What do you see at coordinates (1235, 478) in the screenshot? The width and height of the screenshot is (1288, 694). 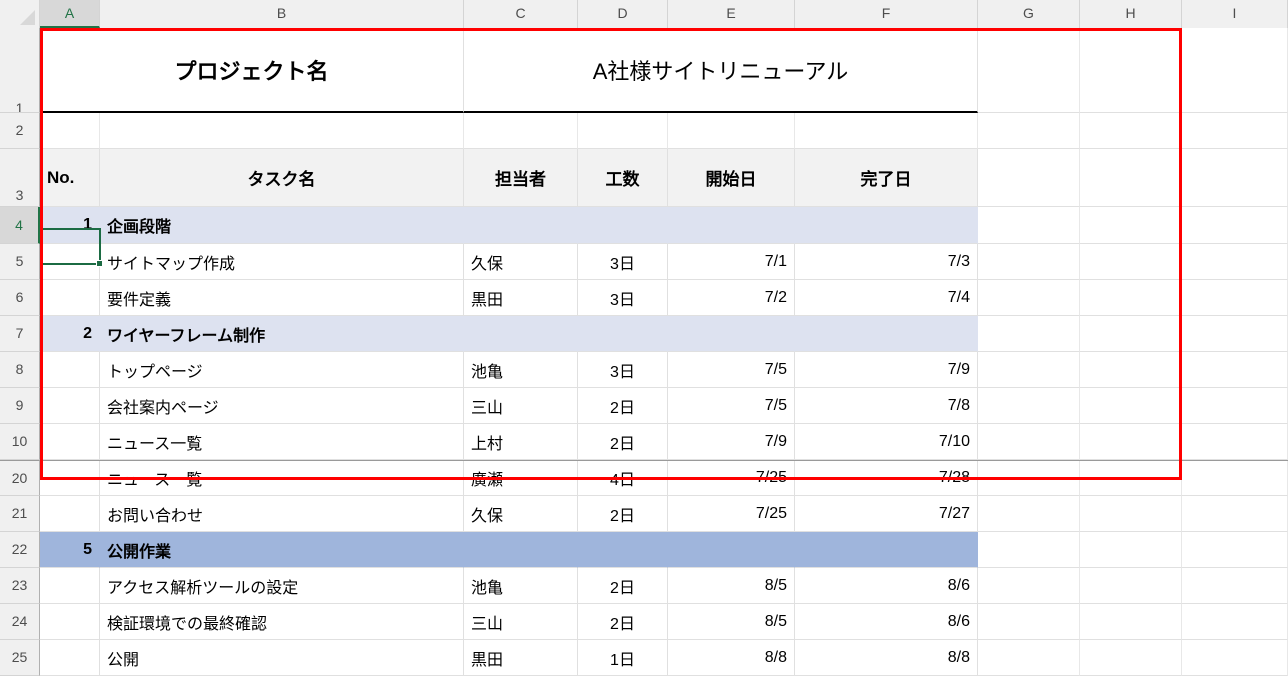 I see `cell-empty-i20` at bounding box center [1235, 478].